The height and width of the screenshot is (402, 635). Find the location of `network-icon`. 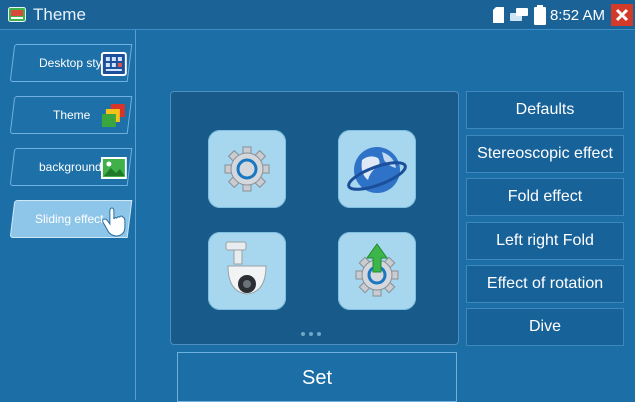

network-icon is located at coordinates (518, 15).